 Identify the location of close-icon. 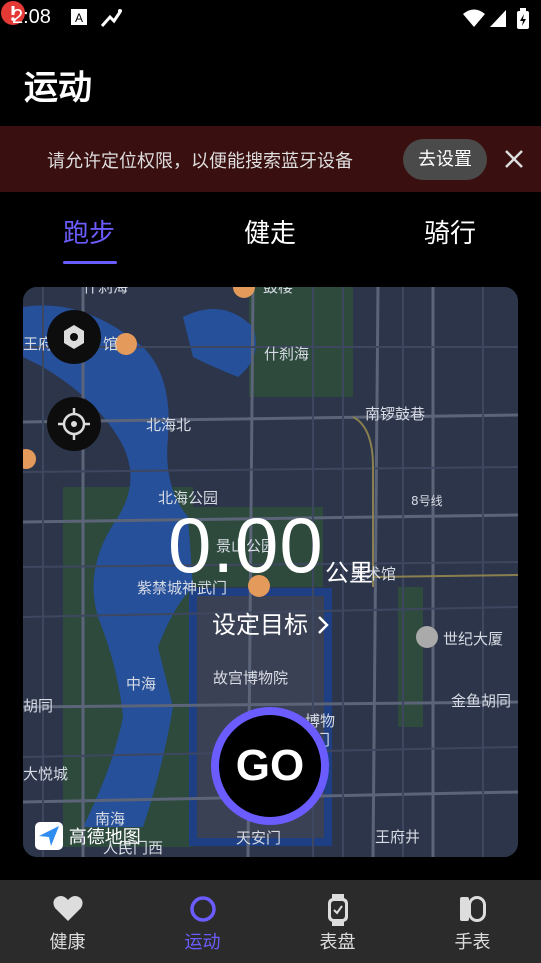
(514, 161).